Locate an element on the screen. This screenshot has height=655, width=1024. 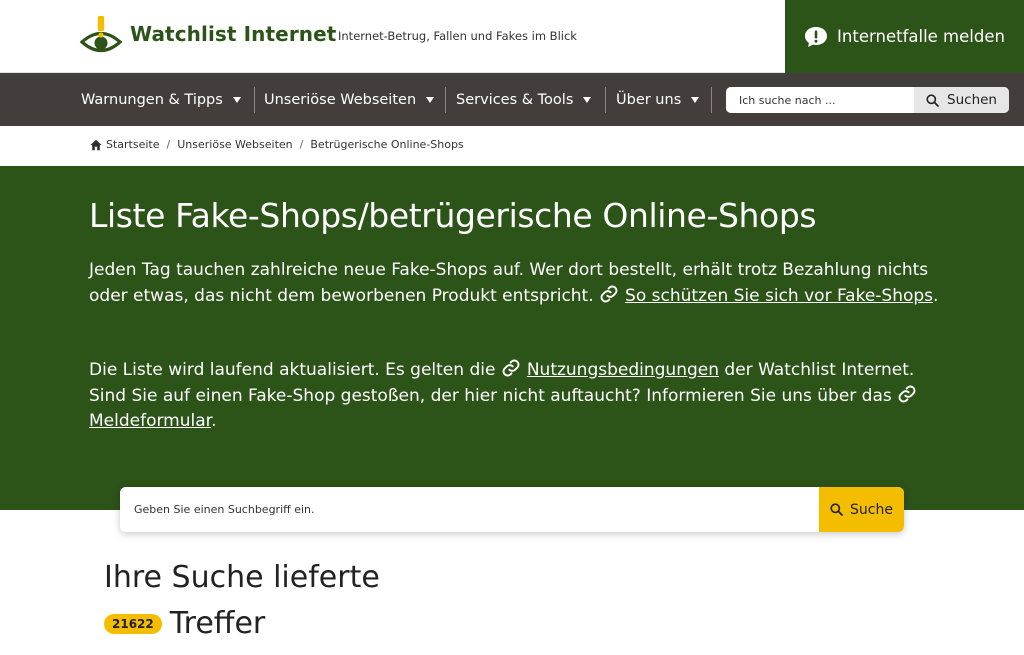
report-button-label: Internetfalle melden is located at coordinates (921, 36).